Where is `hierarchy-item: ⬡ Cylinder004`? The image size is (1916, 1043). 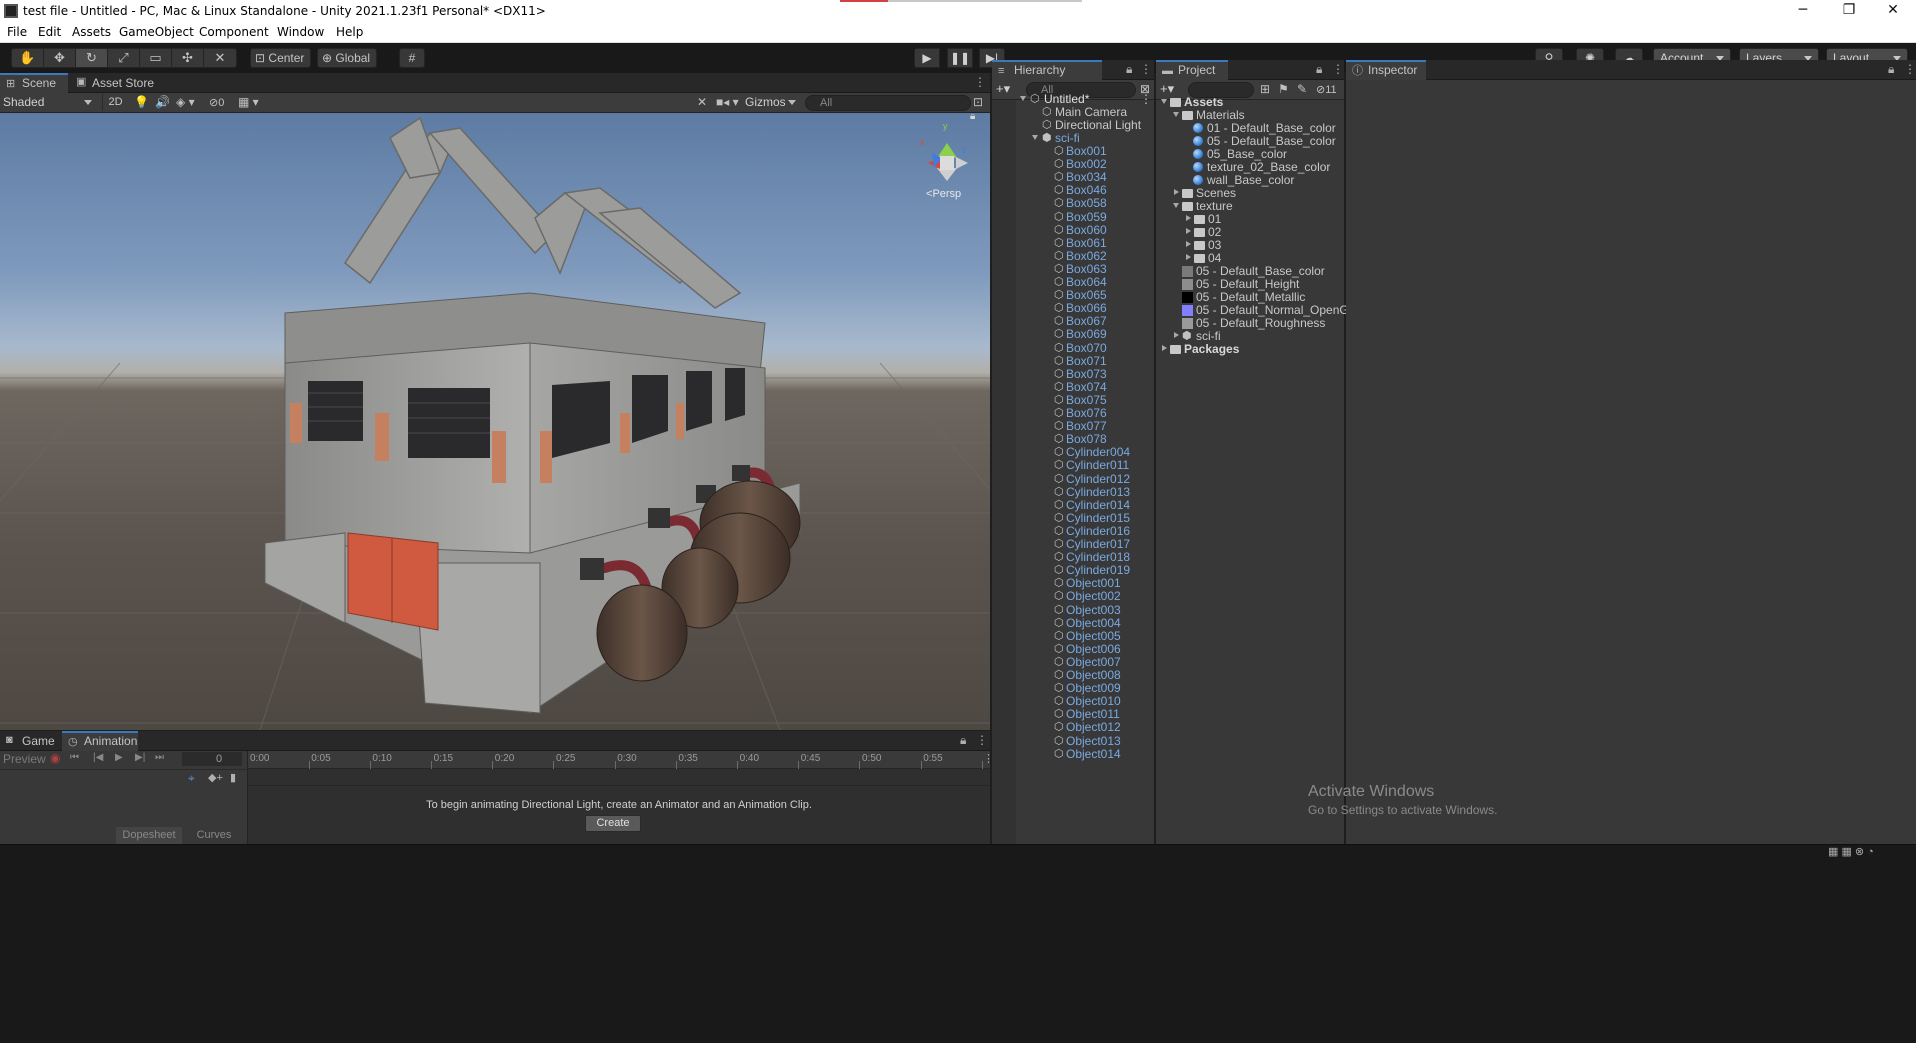
hierarchy-item: ⬡ Cylinder004 is located at coordinates (1073, 452).